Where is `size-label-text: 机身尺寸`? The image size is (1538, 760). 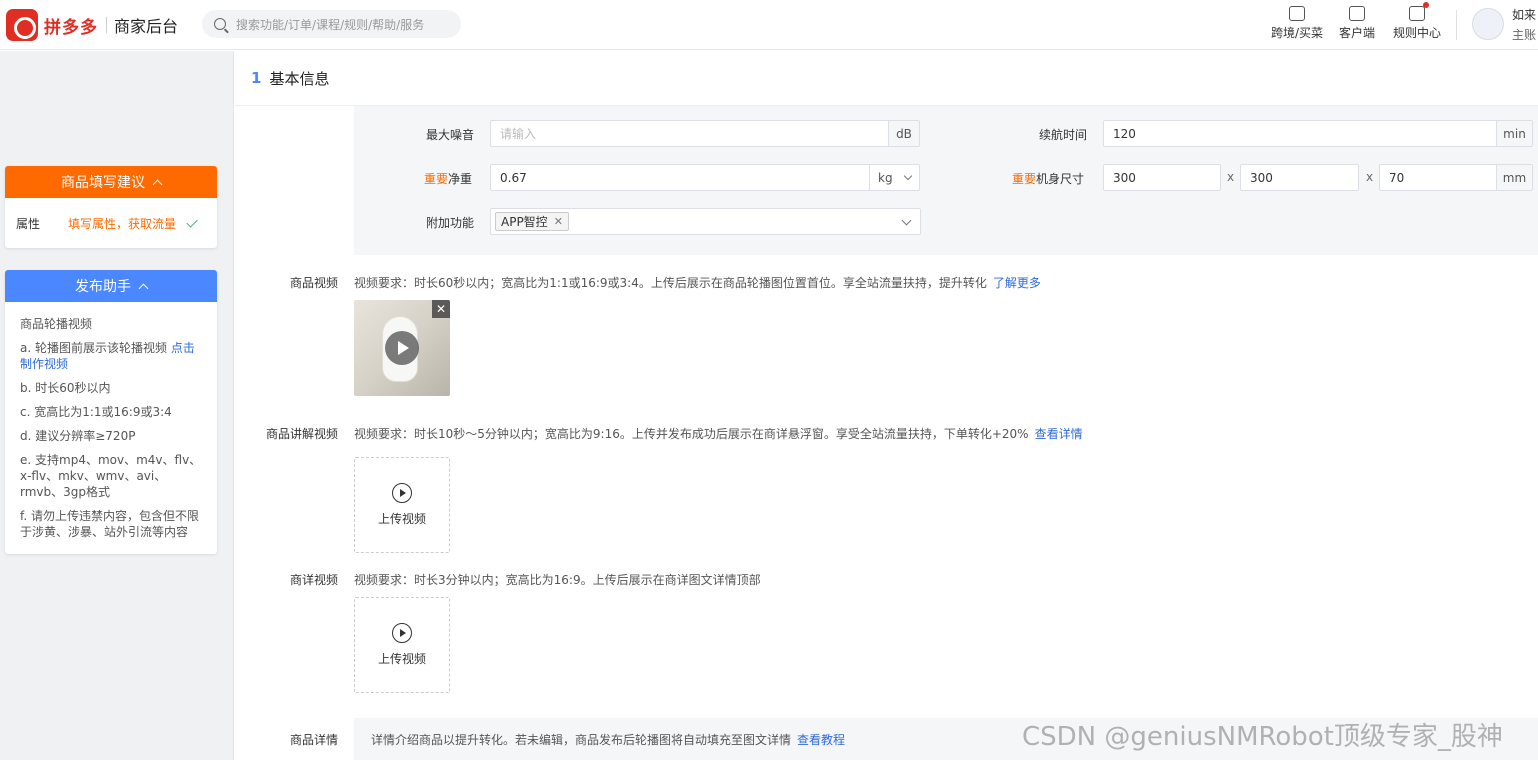
size-label-text: 机身尺寸 is located at coordinates (1060, 179).